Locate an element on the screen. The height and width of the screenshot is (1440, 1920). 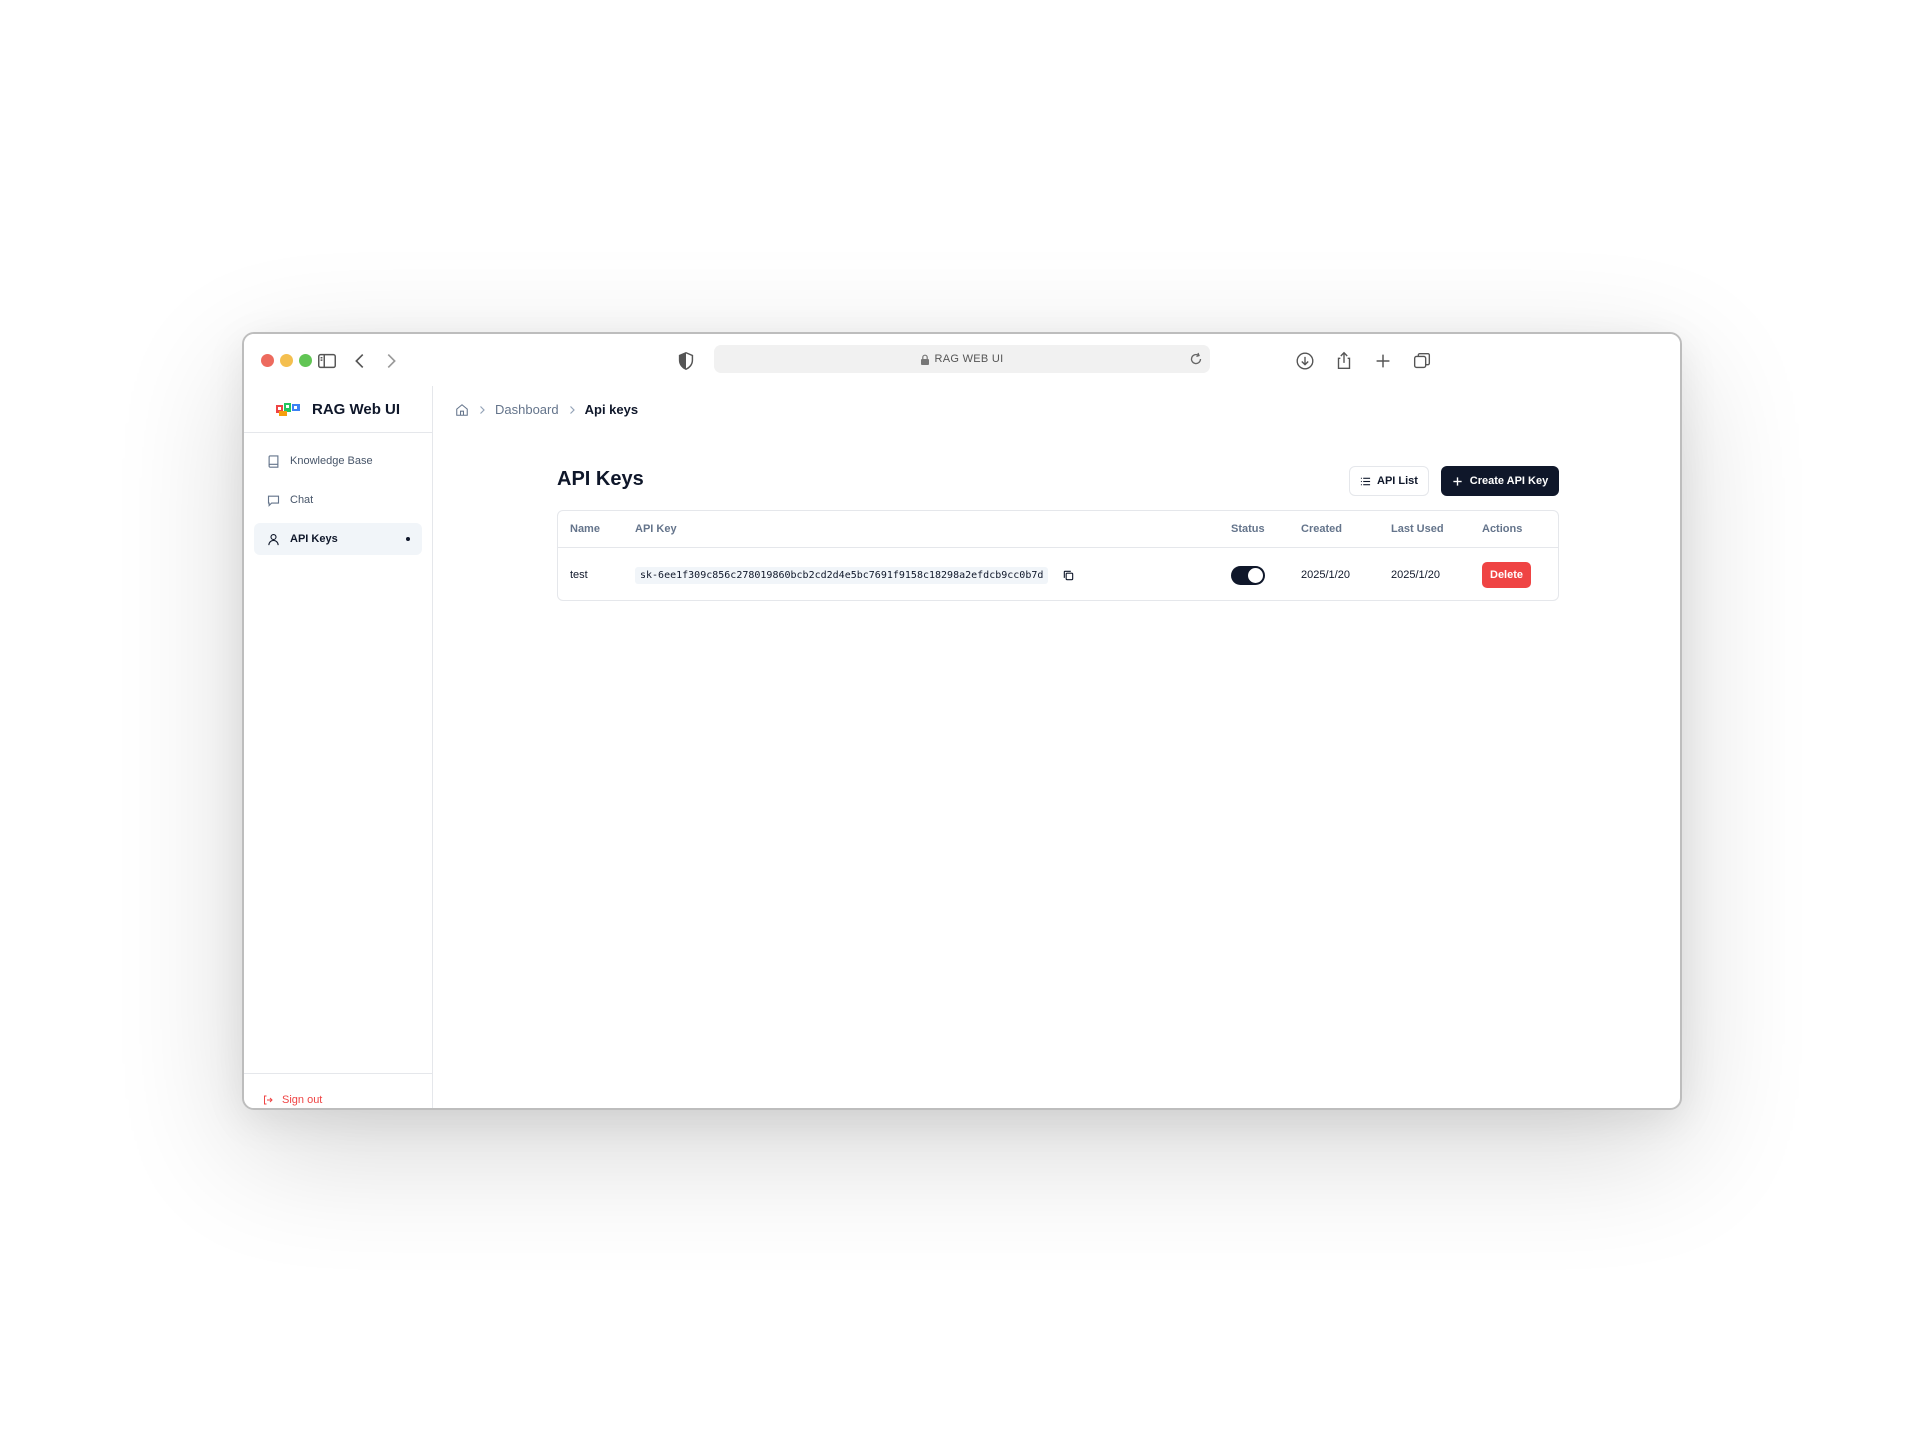
api-list-label: API List is located at coordinates (1397, 481).